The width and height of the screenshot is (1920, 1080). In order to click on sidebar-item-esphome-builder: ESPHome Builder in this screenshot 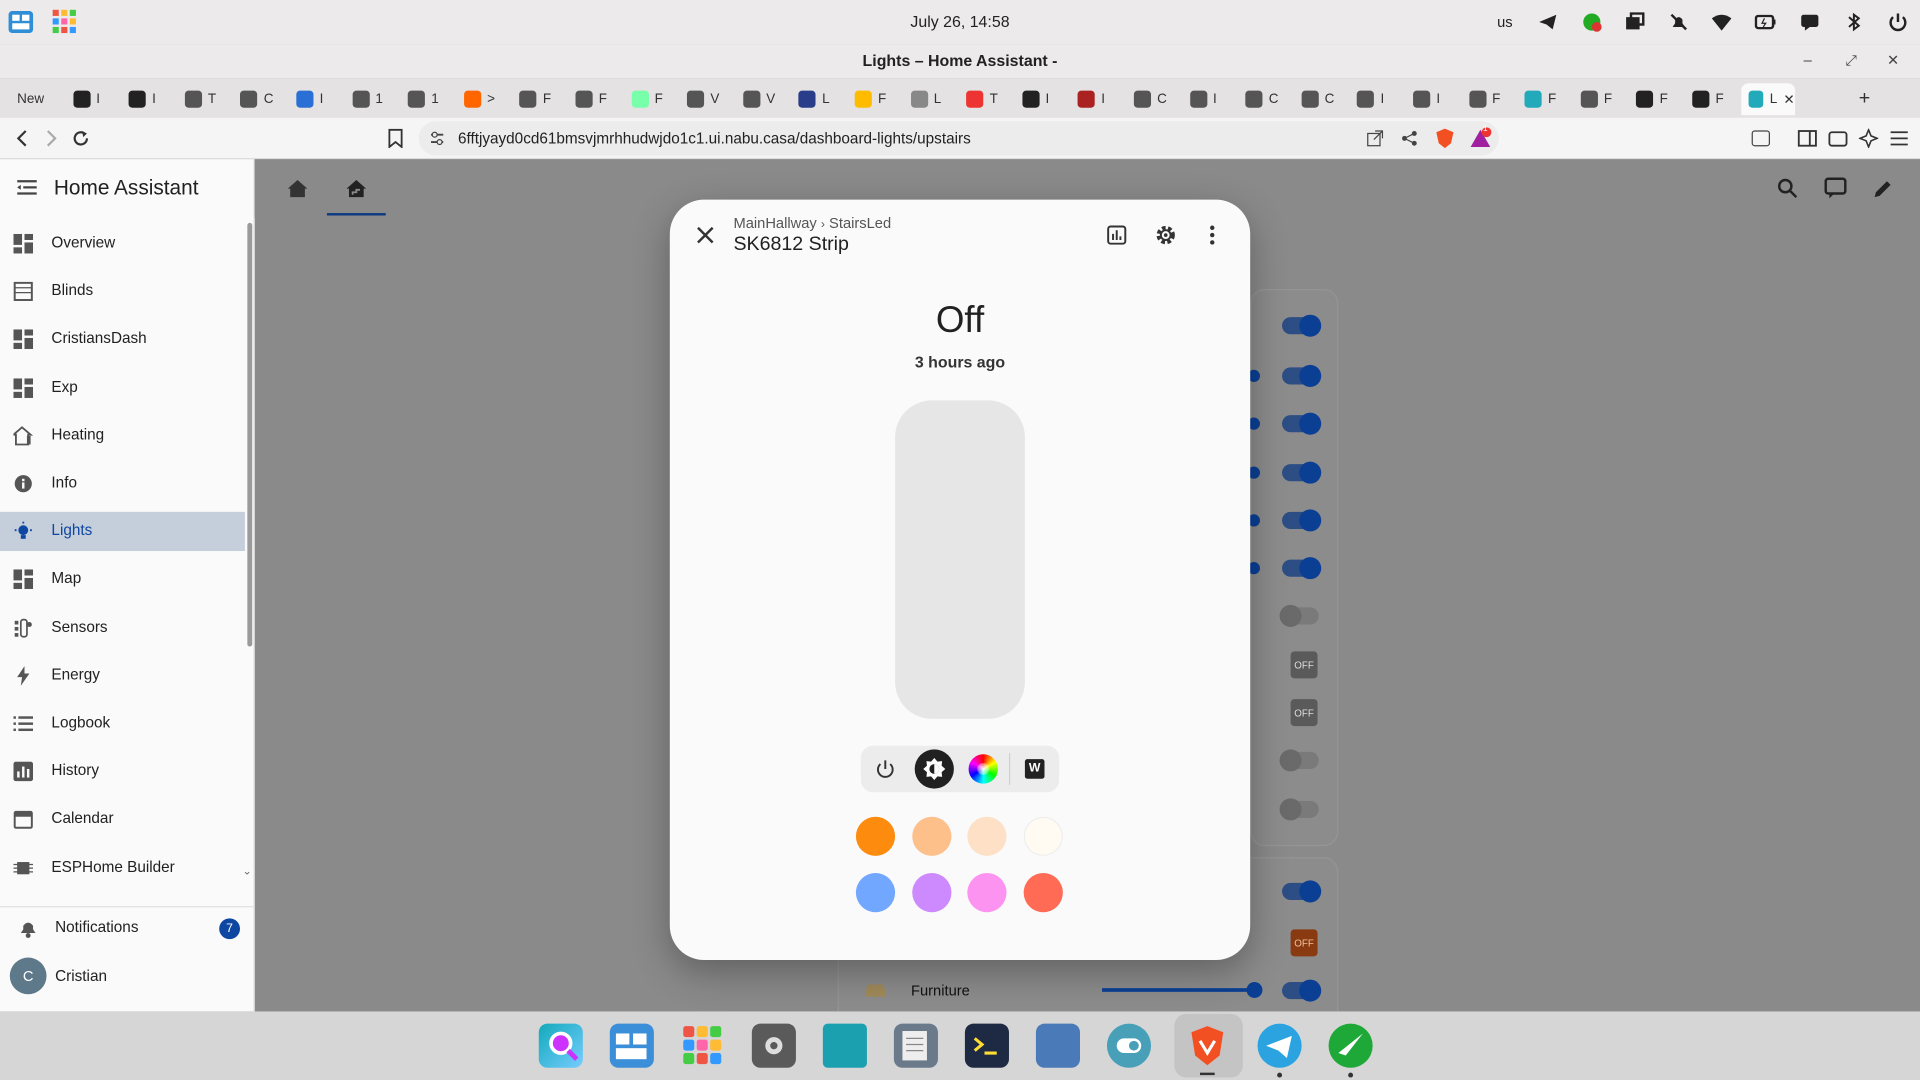, I will do `click(122, 867)`.